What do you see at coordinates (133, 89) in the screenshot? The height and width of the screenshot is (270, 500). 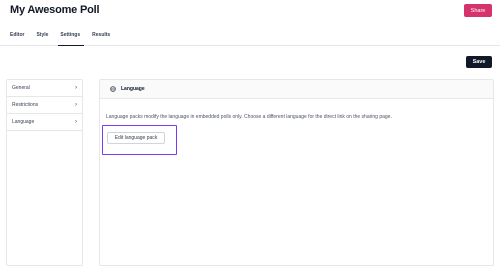 I see `panel-heading: Language` at bounding box center [133, 89].